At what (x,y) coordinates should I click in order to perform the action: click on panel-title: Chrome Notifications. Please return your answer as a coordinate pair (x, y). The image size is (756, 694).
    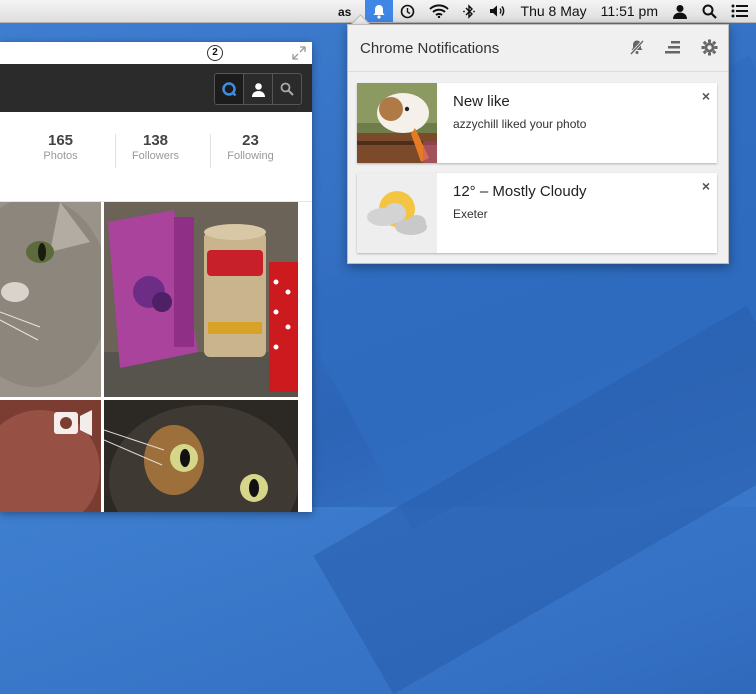
    Looking at the image, I should click on (430, 48).